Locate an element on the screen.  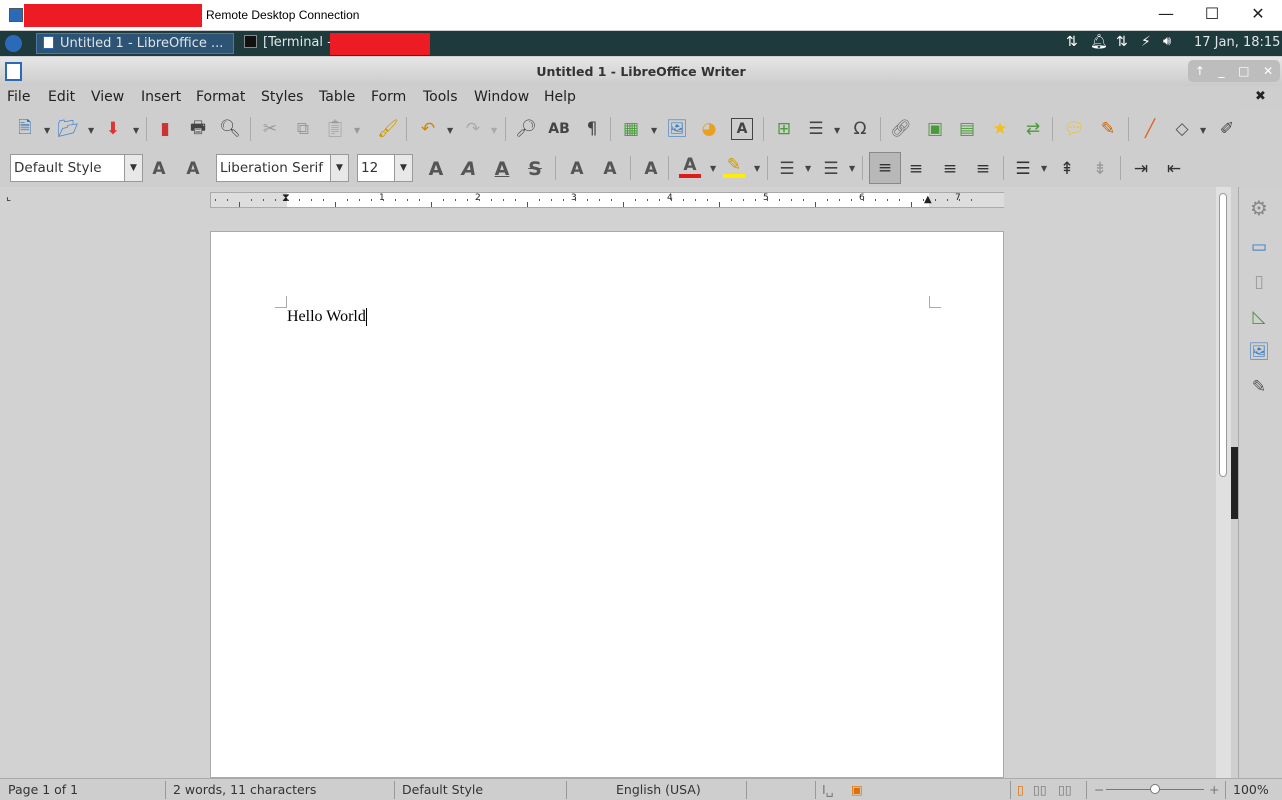
font-color-icon: A is located at coordinates (690, 166).